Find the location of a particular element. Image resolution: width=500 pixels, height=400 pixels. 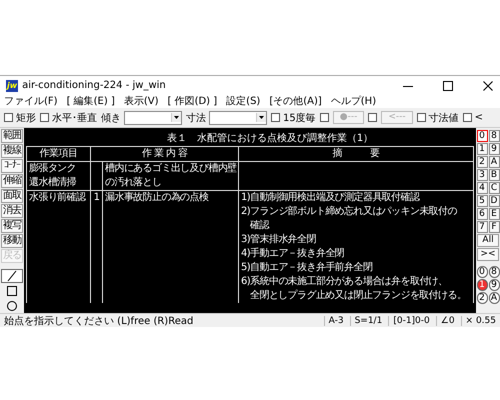

column-header: 作業項目 is located at coordinates (58, 154).